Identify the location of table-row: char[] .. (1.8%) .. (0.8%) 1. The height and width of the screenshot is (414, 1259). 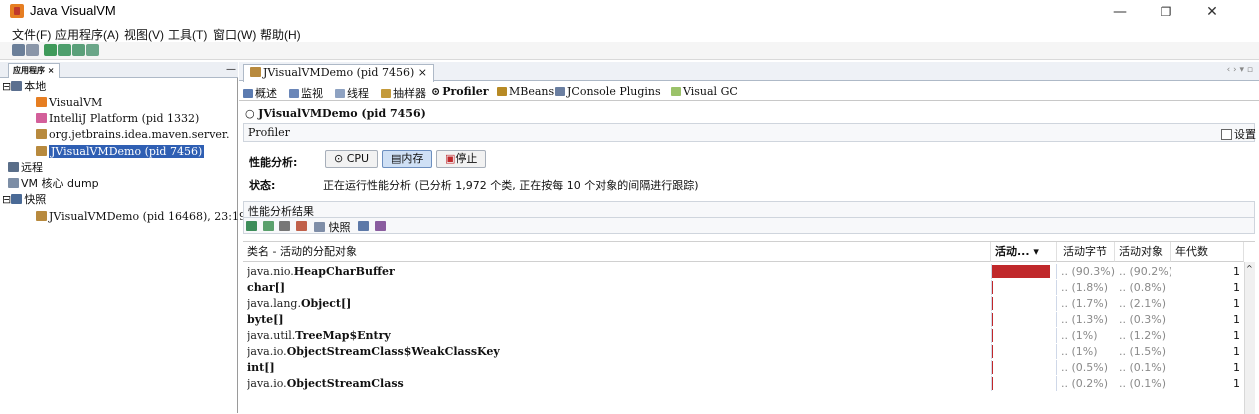
(743, 287).